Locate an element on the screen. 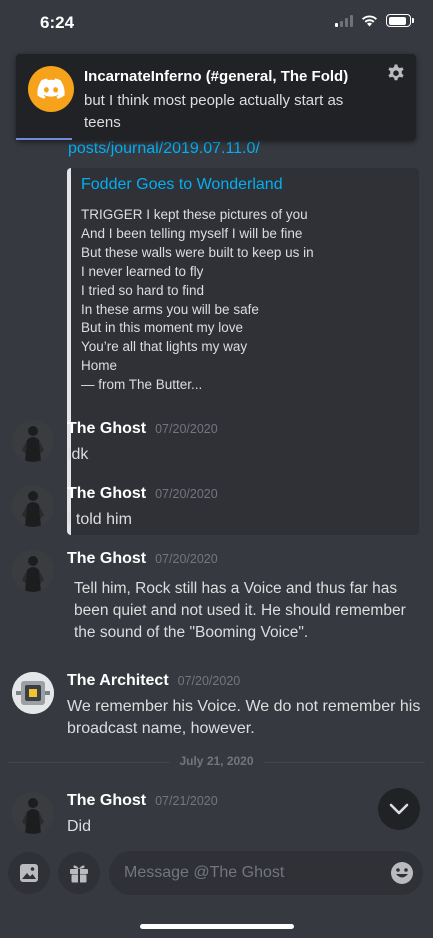 The height and width of the screenshot is (938, 433). embed-line: I tried so hard to find is located at coordinates (143, 290).